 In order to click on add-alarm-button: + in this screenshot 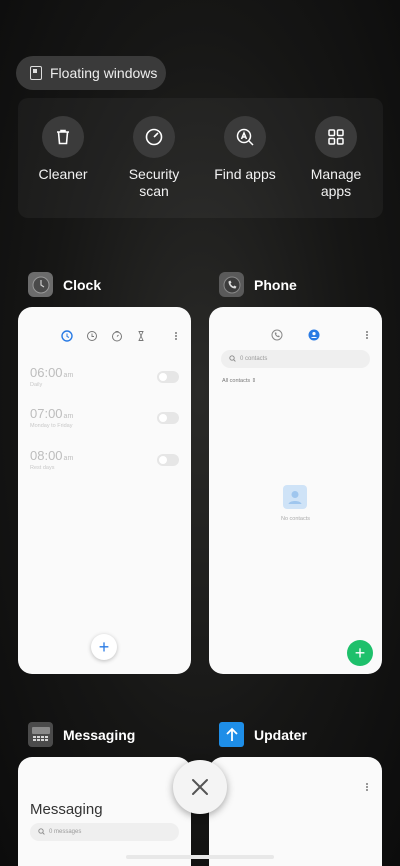, I will do `click(104, 647)`.